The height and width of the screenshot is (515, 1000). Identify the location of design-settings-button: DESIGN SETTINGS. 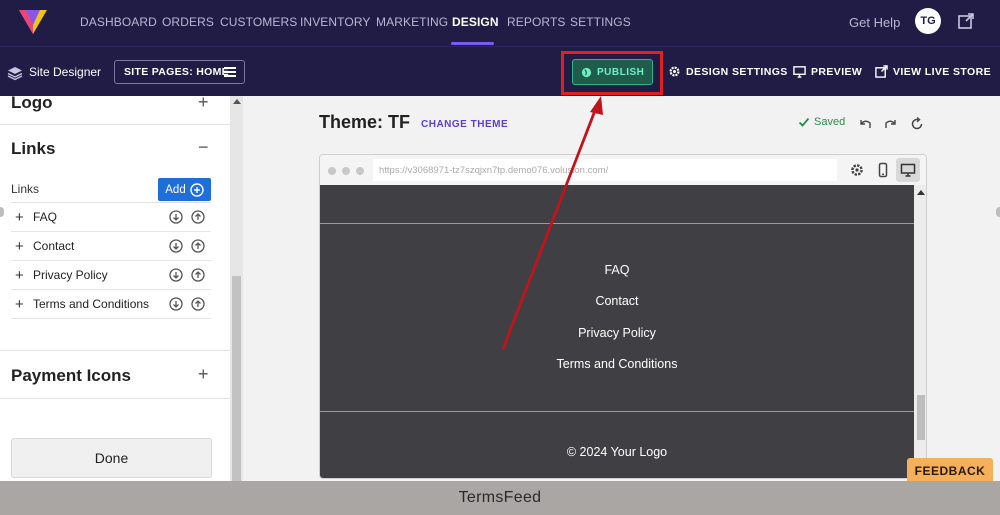
(728, 71).